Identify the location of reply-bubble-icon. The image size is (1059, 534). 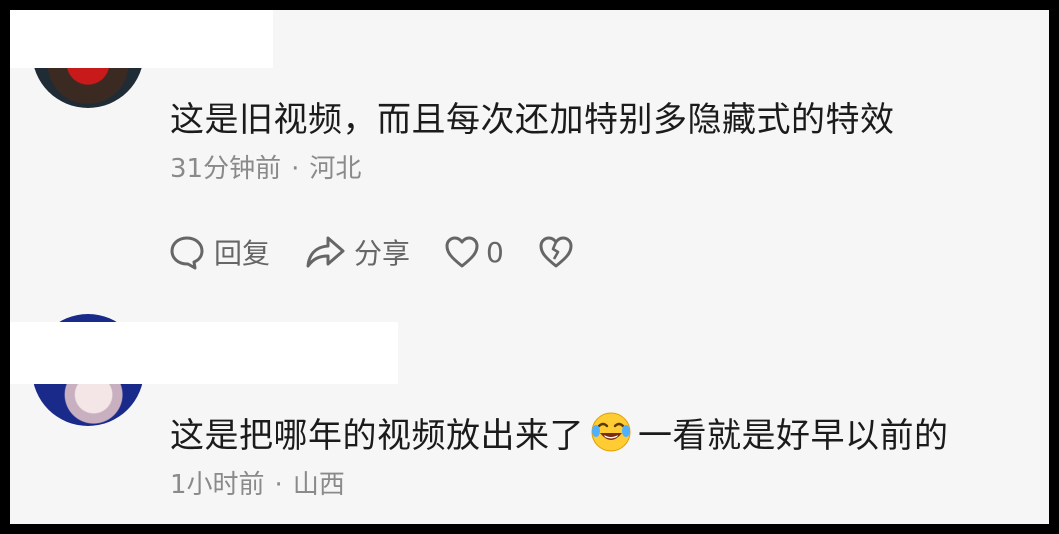
(187, 252).